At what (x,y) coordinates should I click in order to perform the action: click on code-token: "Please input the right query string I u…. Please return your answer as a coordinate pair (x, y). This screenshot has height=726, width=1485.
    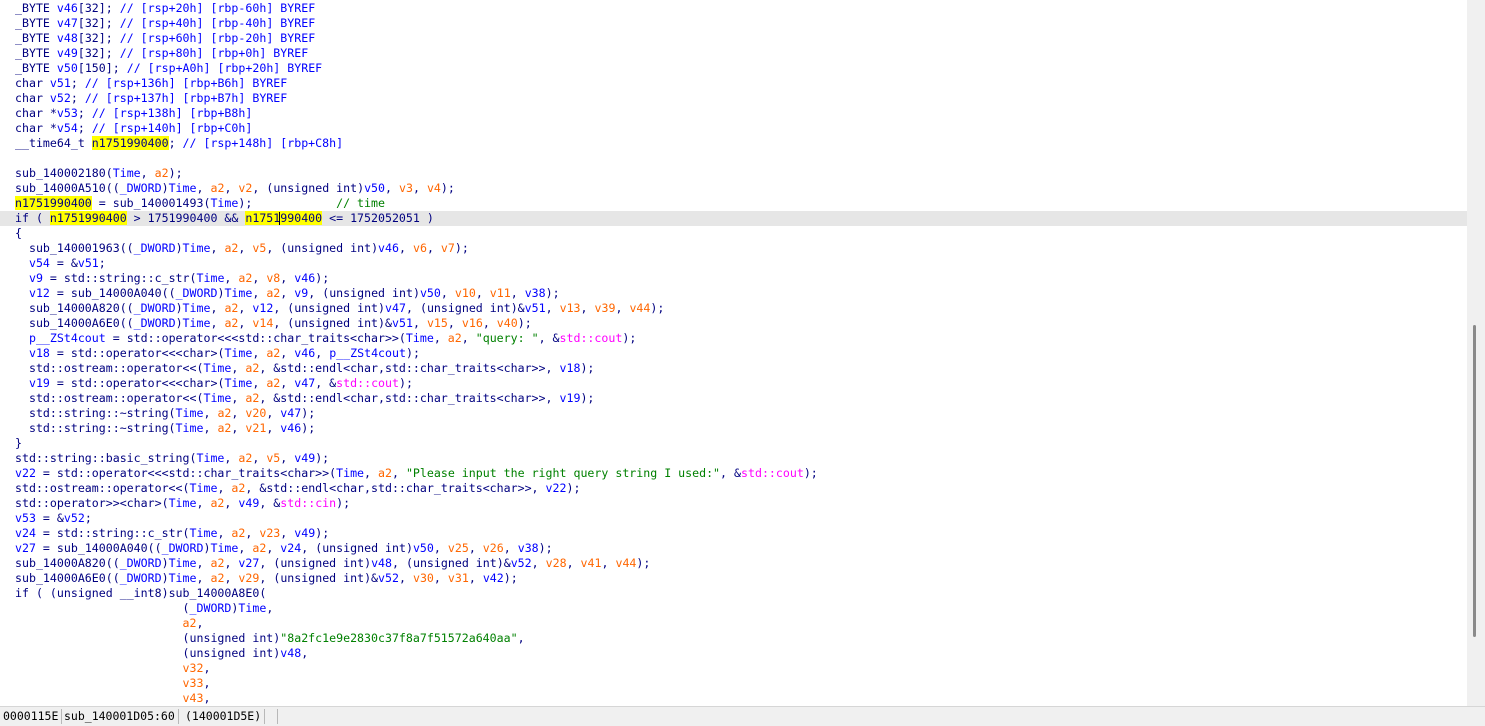
    Looking at the image, I should click on (563, 473).